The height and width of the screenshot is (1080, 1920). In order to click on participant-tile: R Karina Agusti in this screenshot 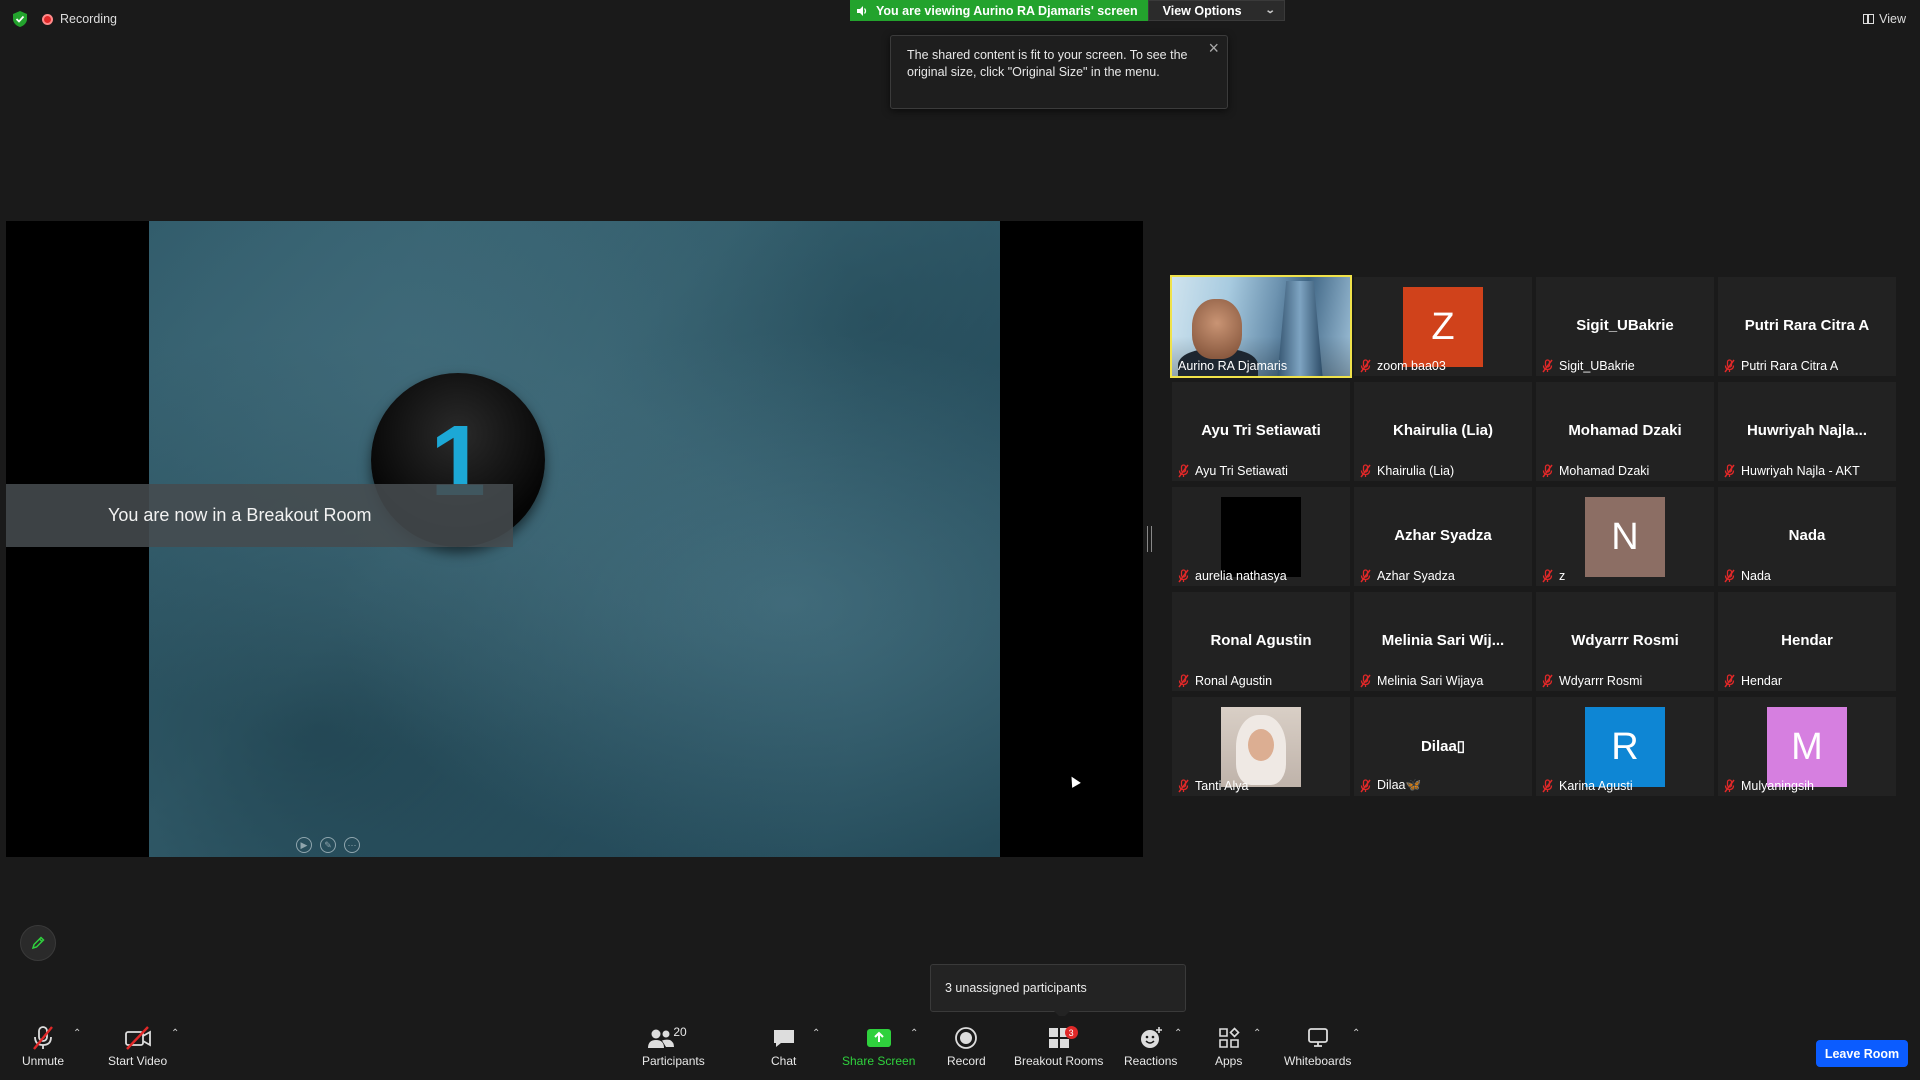, I will do `click(1625, 746)`.